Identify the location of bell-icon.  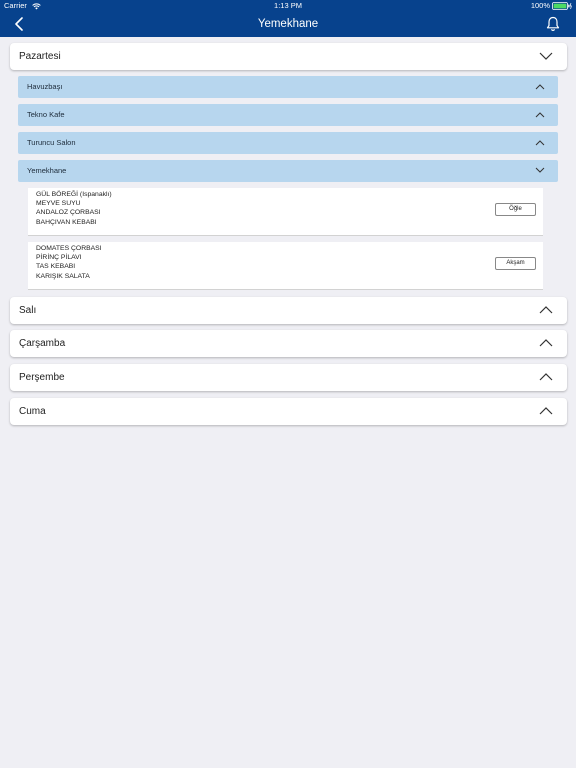
(553, 24).